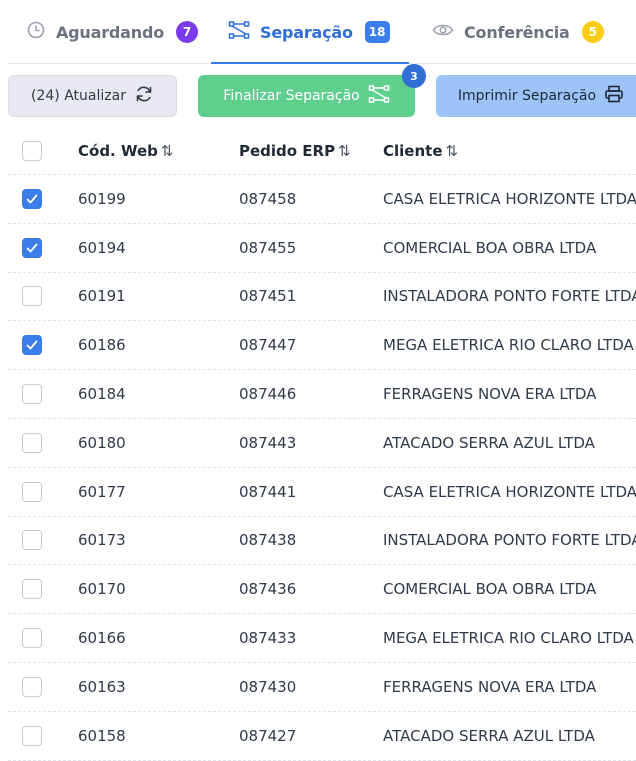 This screenshot has width=636, height=761. I want to click on tab-aguardando: Aguardando 7, so click(112, 32).